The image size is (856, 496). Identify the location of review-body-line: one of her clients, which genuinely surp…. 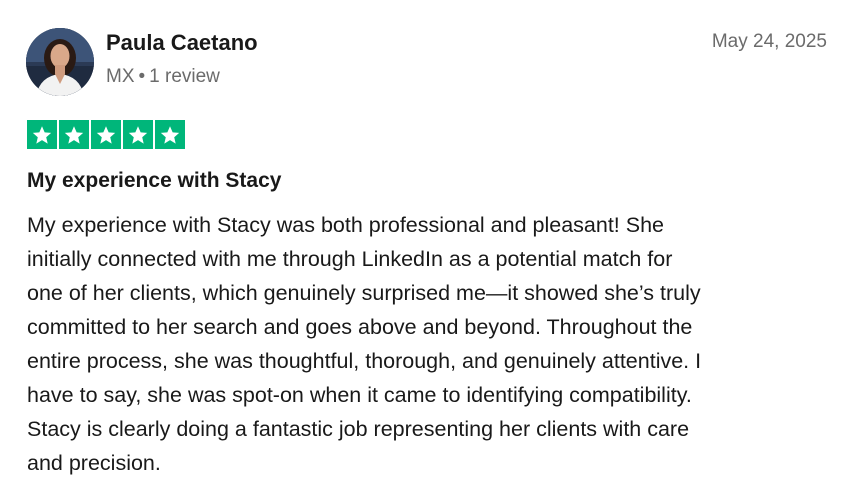
(364, 293).